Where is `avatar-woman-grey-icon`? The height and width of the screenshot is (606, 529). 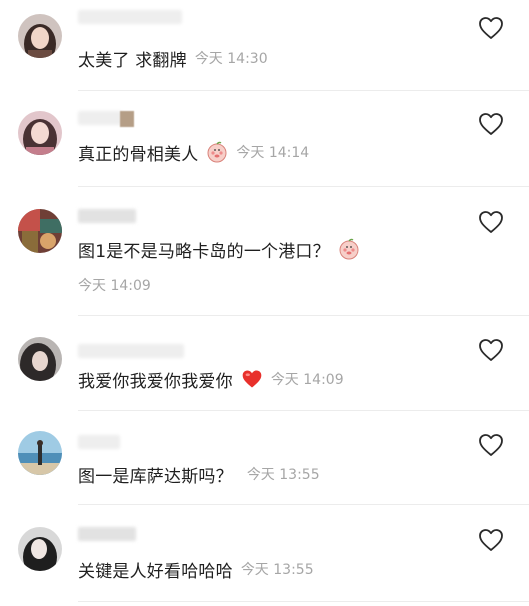 avatar-woman-grey-icon is located at coordinates (40, 359).